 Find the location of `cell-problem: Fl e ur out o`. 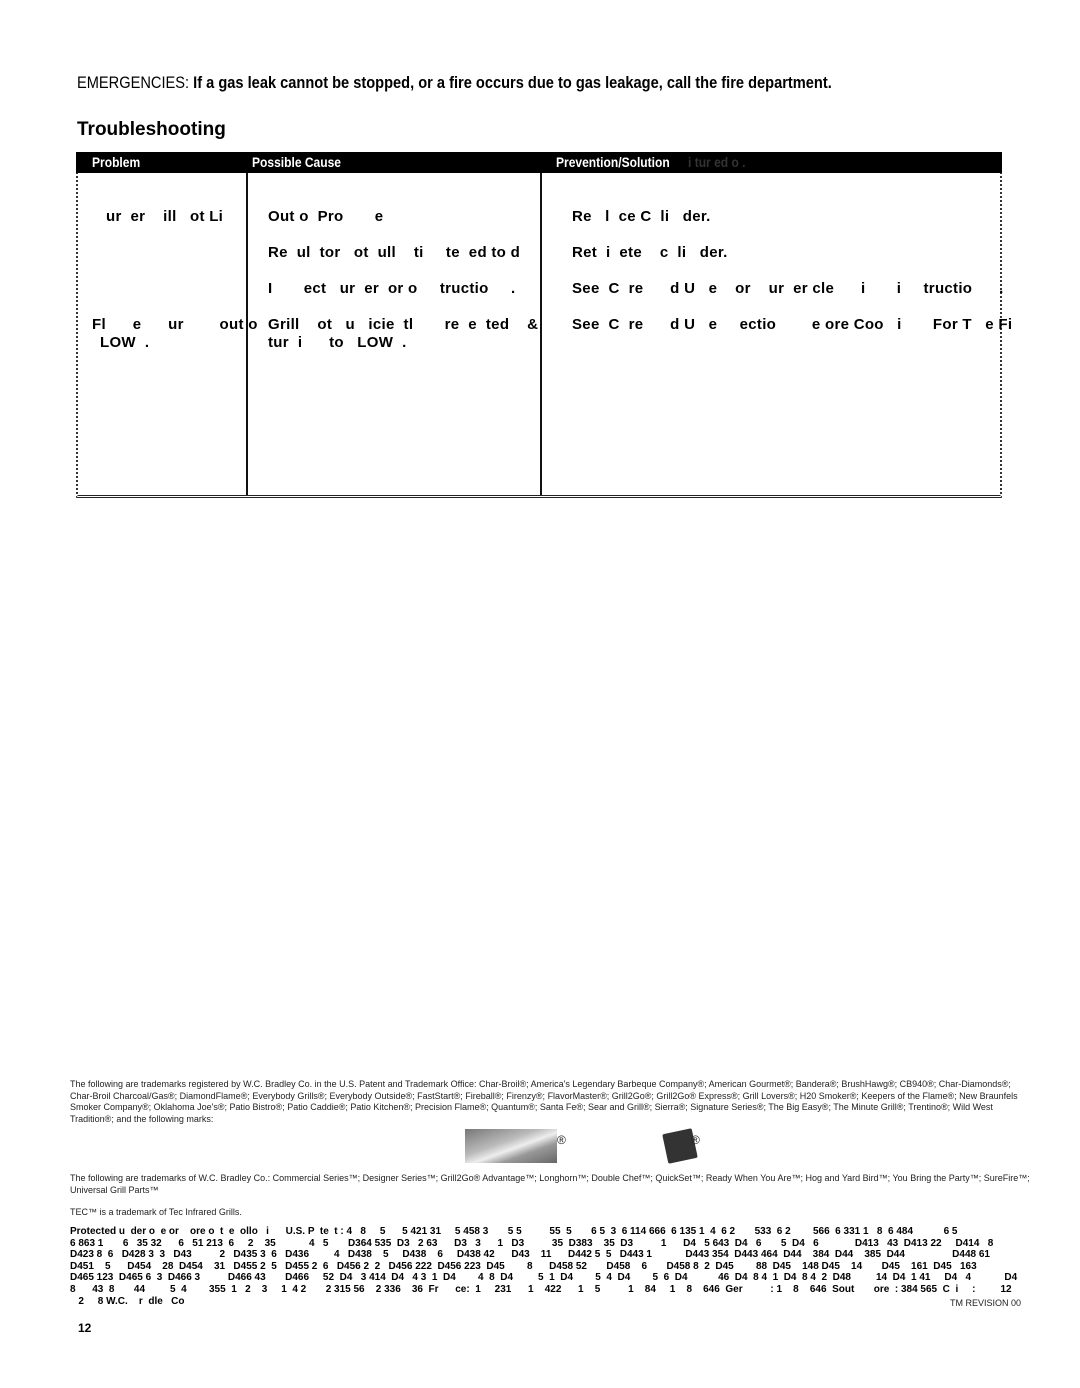

cell-problem: Fl e ur out o is located at coordinates (175, 324).